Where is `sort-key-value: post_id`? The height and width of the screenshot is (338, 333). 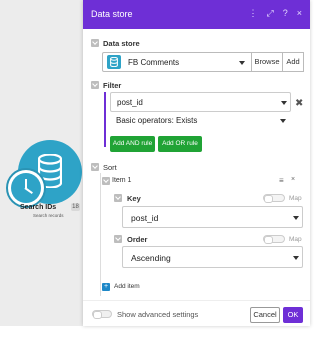 sort-key-value: post_id is located at coordinates (145, 218).